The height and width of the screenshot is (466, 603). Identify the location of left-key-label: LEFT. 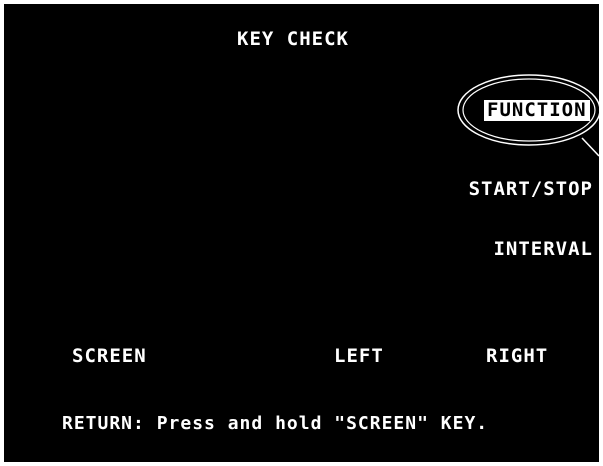
(359, 356).